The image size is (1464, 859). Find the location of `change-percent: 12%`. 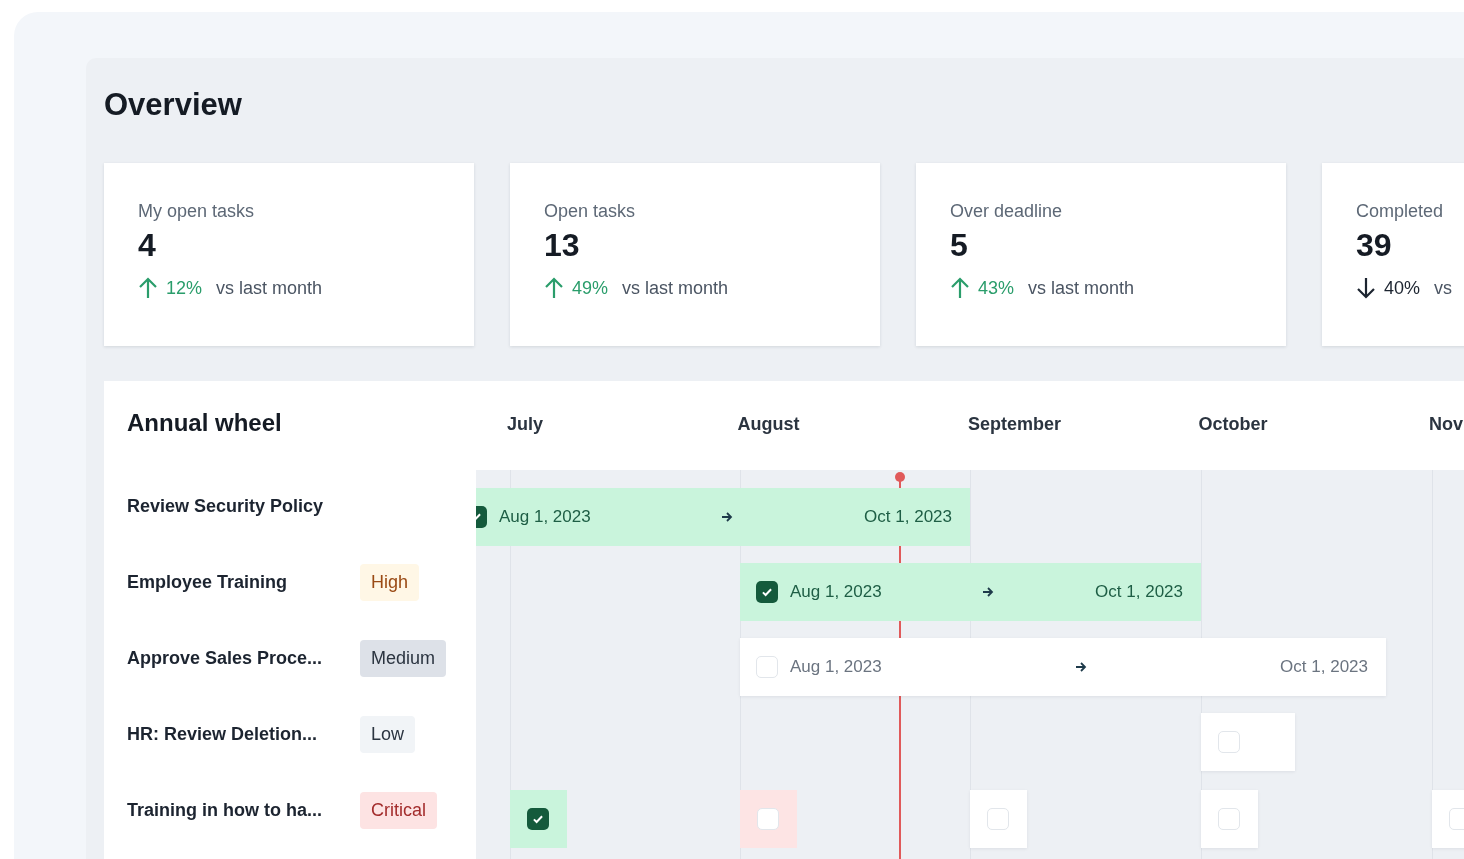

change-percent: 12% is located at coordinates (184, 288).